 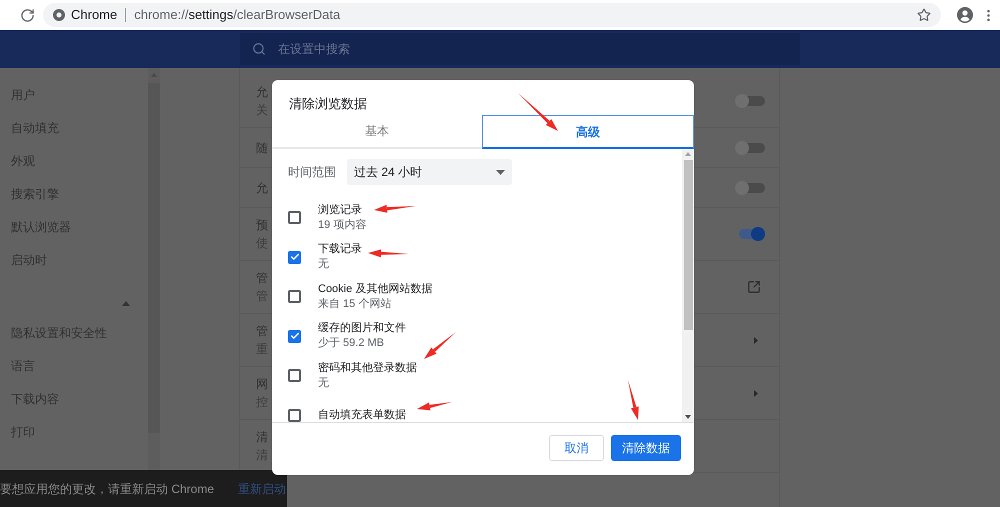 I want to click on item-title: 缓存的图片和文件, so click(x=362, y=328).